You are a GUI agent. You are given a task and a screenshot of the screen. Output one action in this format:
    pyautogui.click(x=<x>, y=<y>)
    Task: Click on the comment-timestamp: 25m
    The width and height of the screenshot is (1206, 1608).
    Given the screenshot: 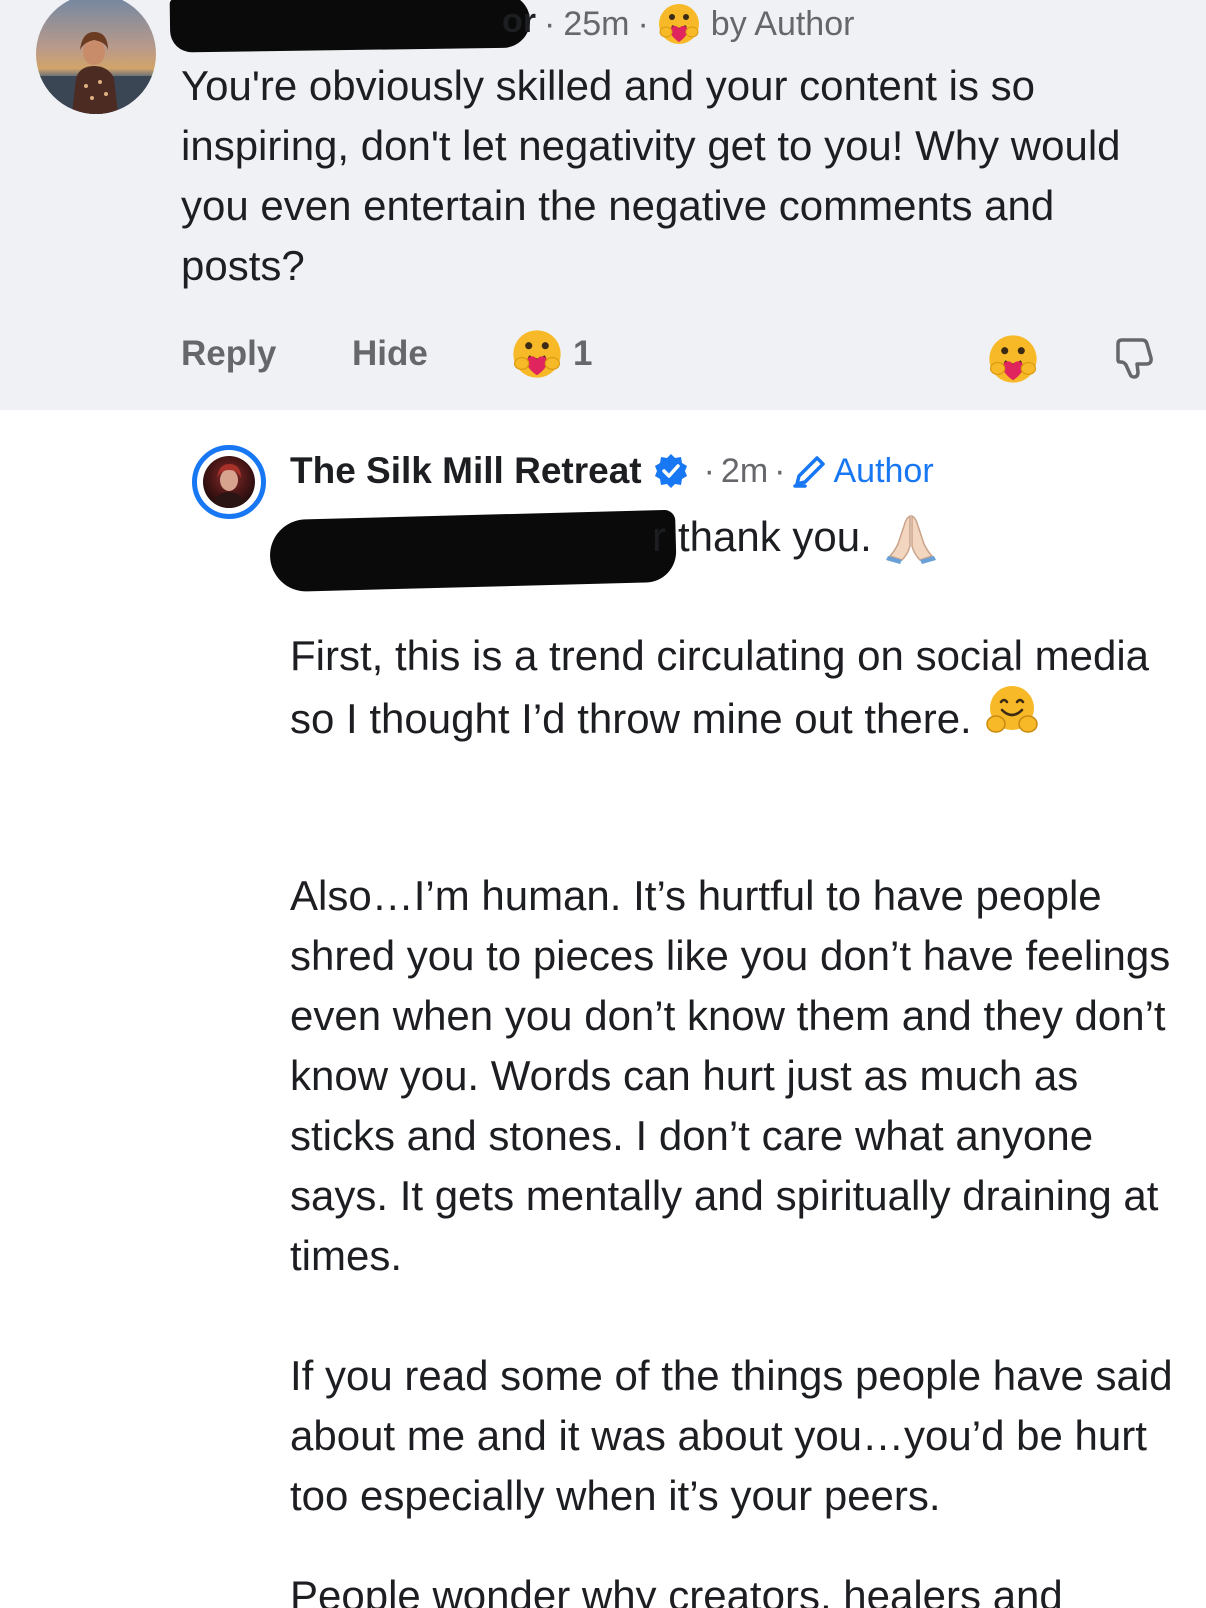 What is the action you would take?
    pyautogui.click(x=596, y=24)
    